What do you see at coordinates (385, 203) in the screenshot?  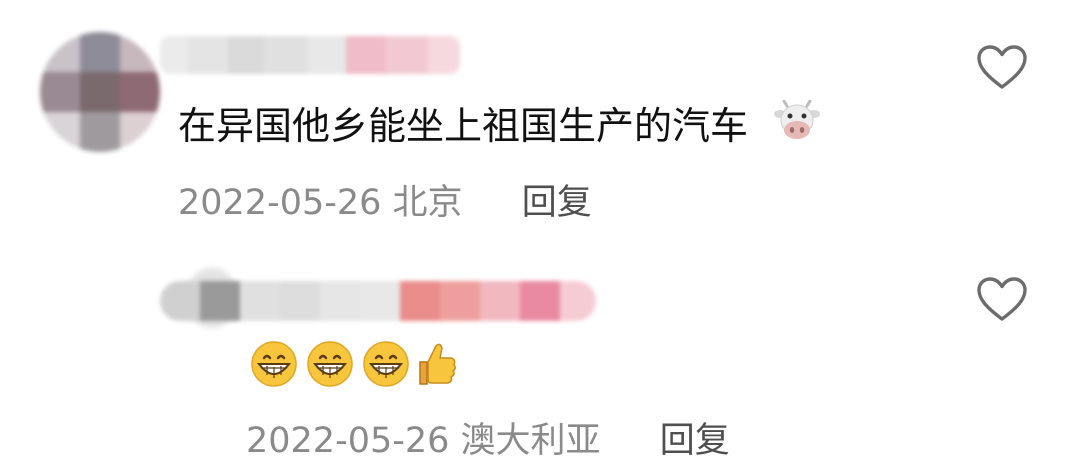 I see `comment-meta: 2022-05-26 北京 回复` at bounding box center [385, 203].